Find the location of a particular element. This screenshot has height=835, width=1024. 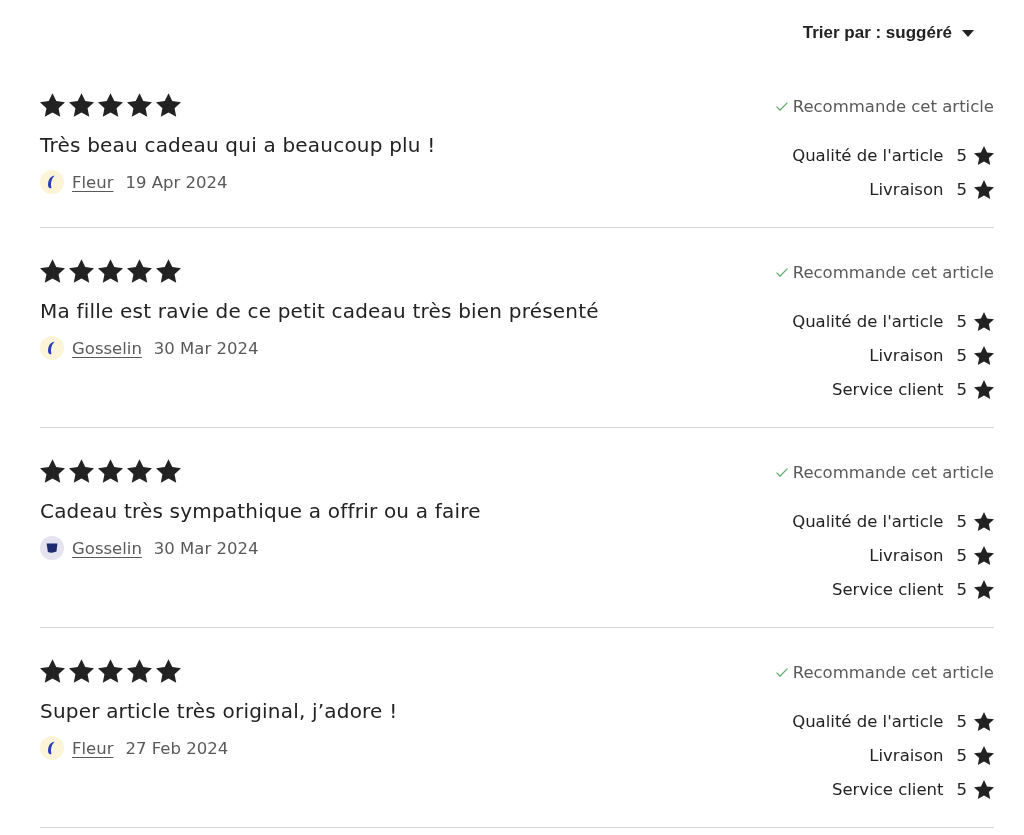

bag-avatar-icon is located at coordinates (52, 548).